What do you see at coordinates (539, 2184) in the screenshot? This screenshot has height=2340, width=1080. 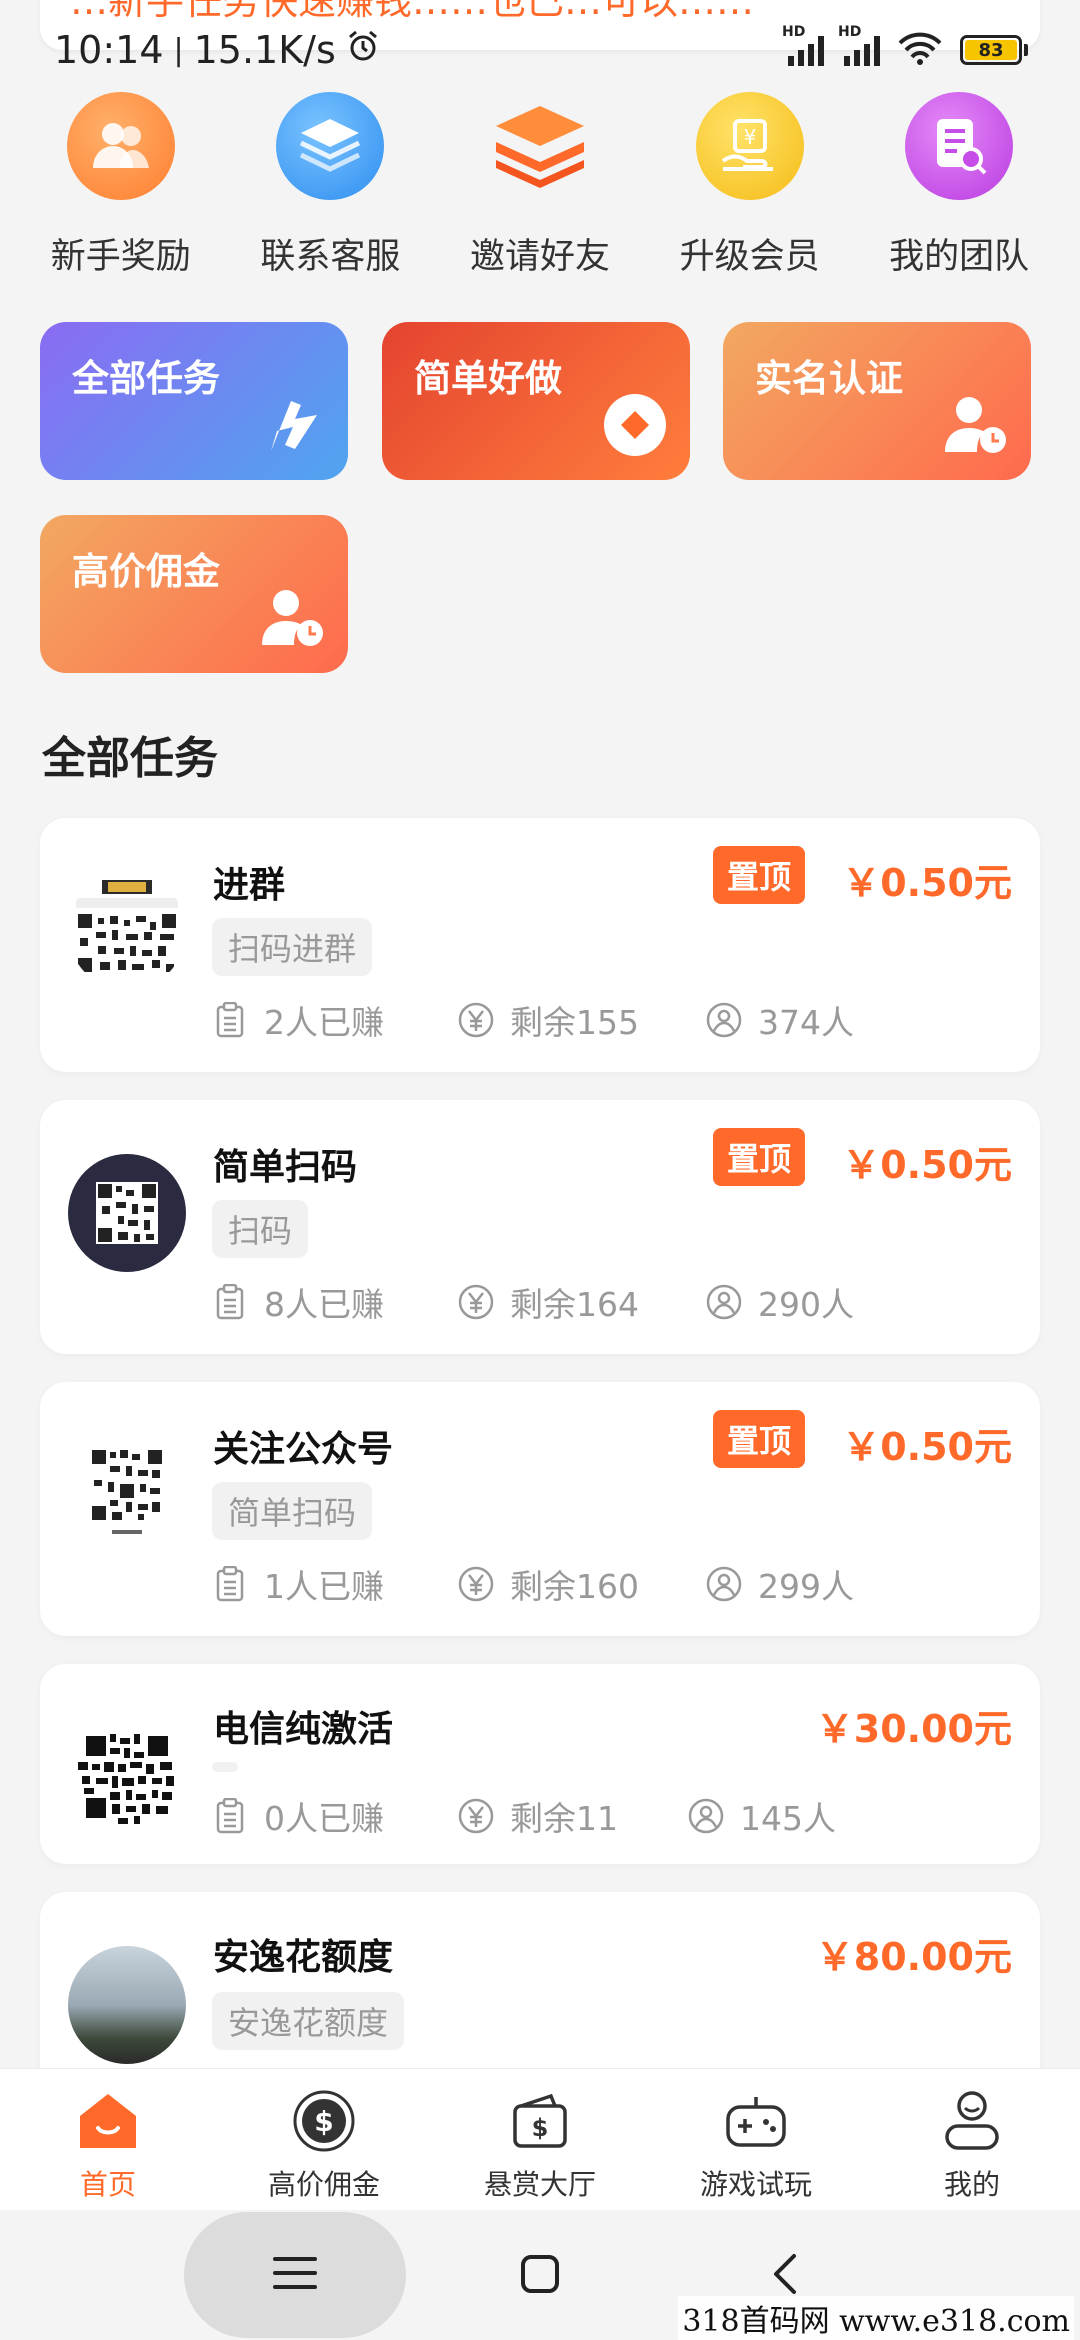 I see `nav-label-reward-hall: 悬赏大厅` at bounding box center [539, 2184].